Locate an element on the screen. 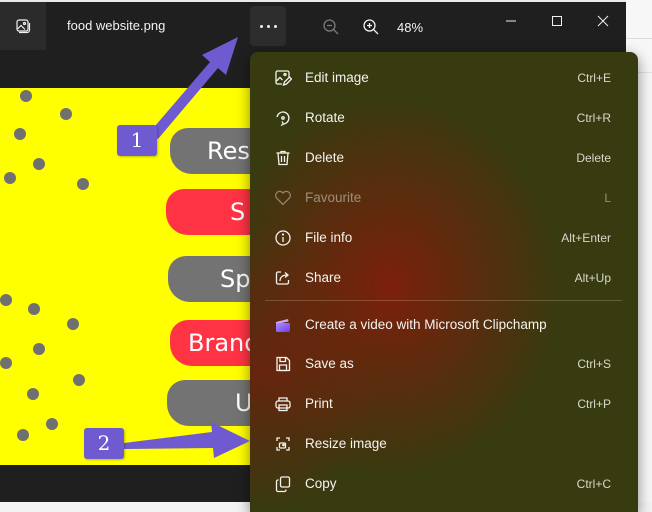 This screenshot has height=512, width=652. menu-item-label: Save as is located at coordinates (329, 363).